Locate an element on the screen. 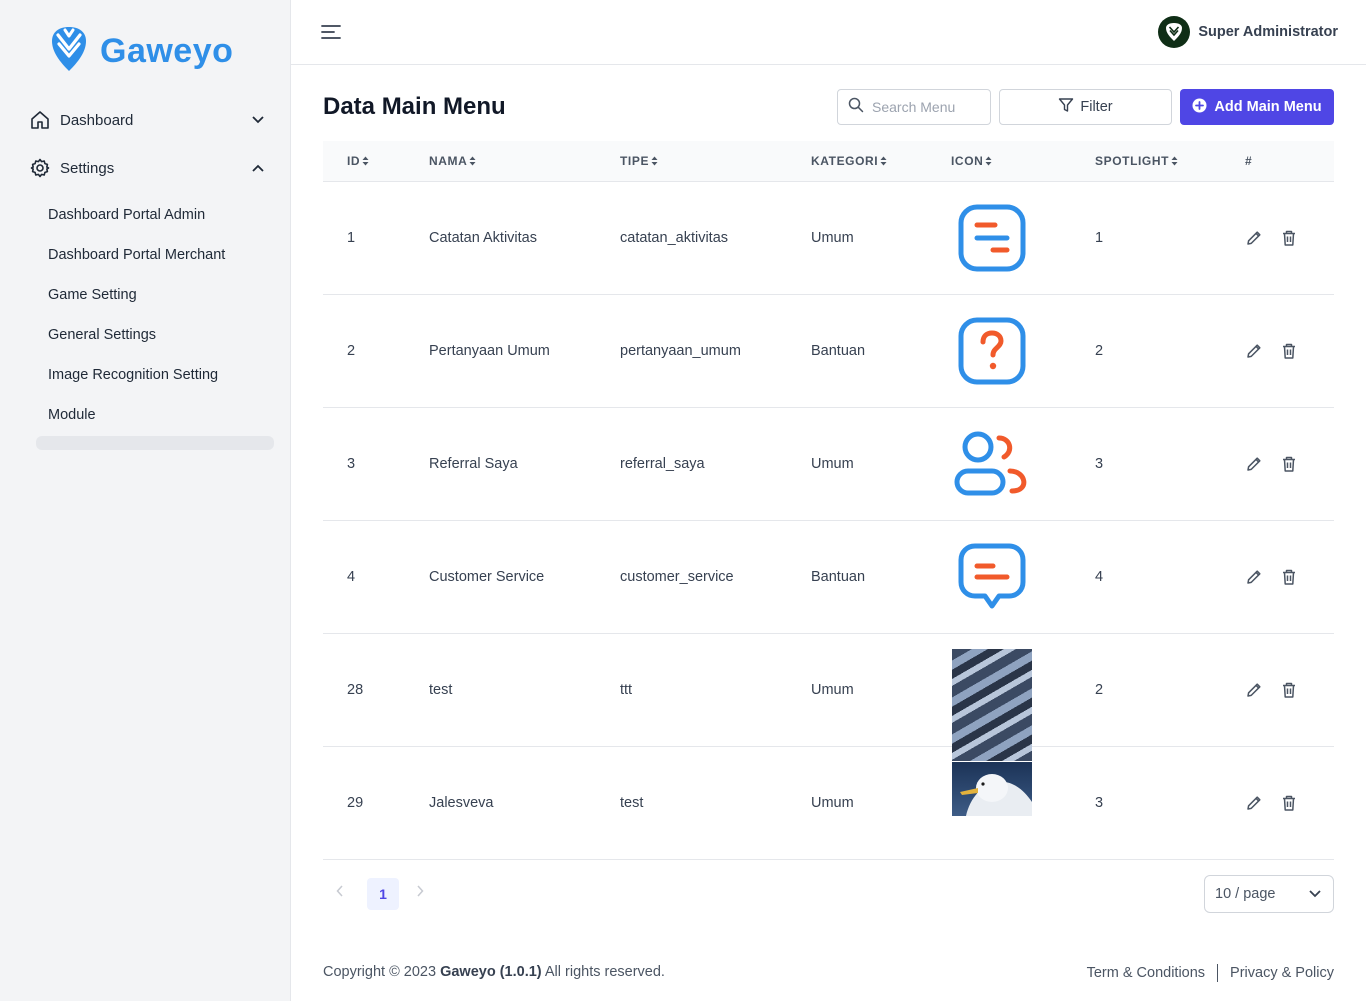 The height and width of the screenshot is (1001, 1366). filter-icon is located at coordinates (1066, 107).